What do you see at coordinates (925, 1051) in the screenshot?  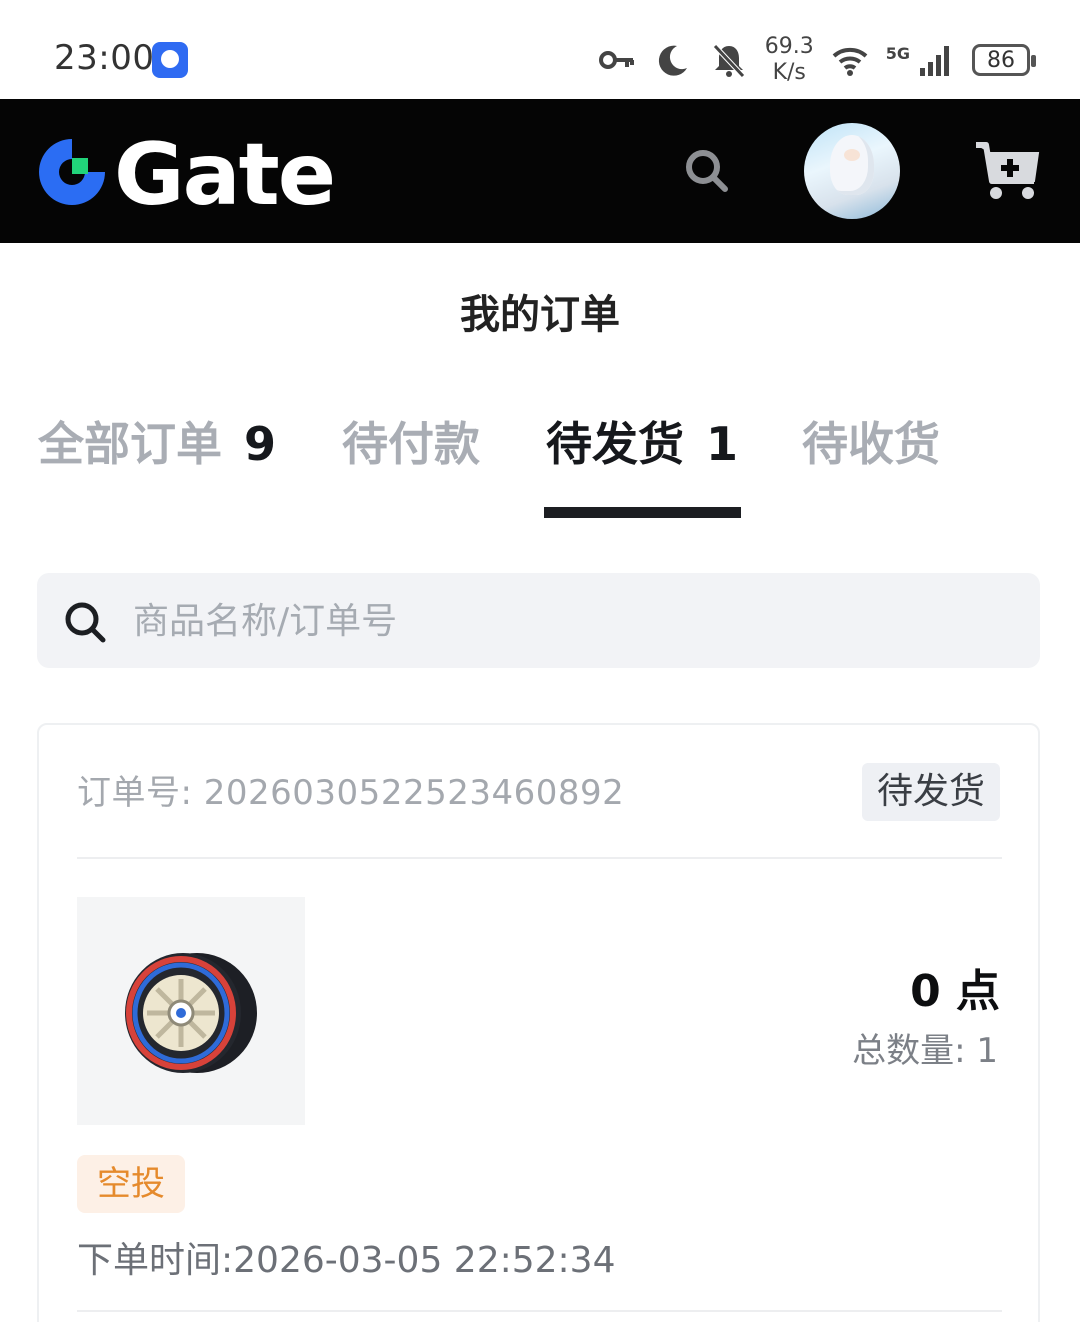 I see `order-quantity: 总数量: 1` at bounding box center [925, 1051].